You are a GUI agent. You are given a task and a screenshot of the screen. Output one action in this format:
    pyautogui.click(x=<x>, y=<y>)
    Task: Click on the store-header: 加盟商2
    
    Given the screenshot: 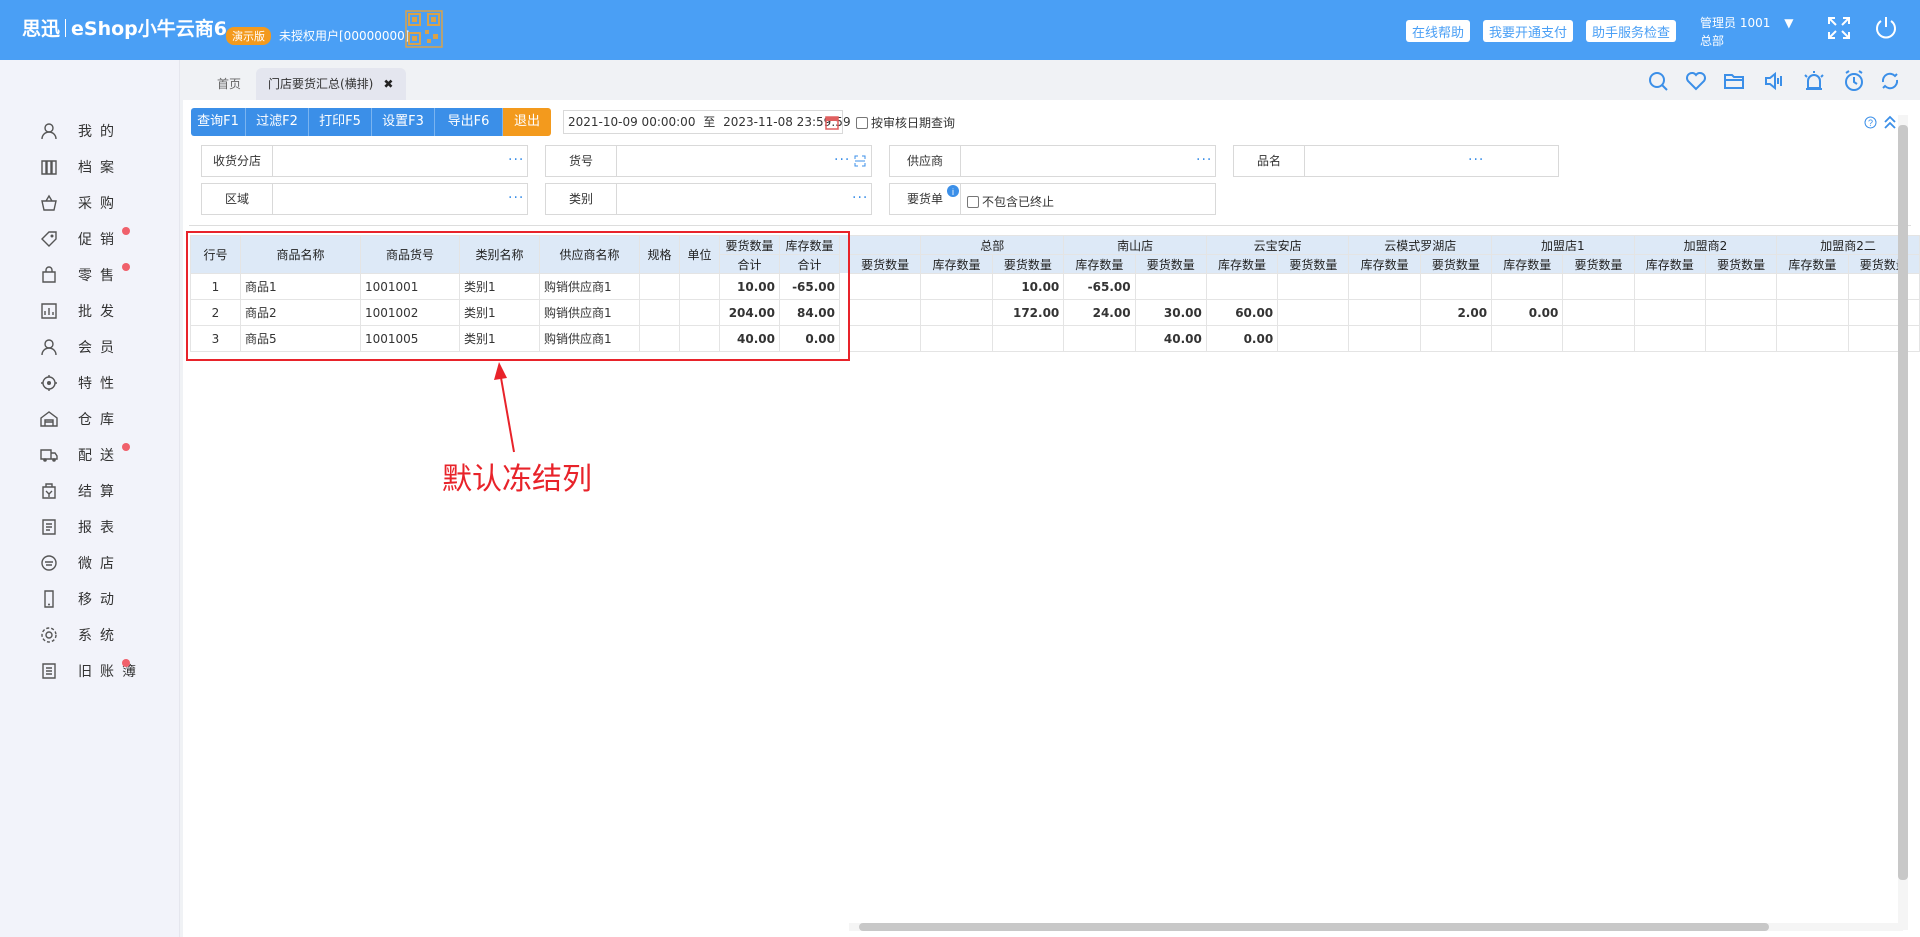 What is the action you would take?
    pyautogui.click(x=1705, y=245)
    